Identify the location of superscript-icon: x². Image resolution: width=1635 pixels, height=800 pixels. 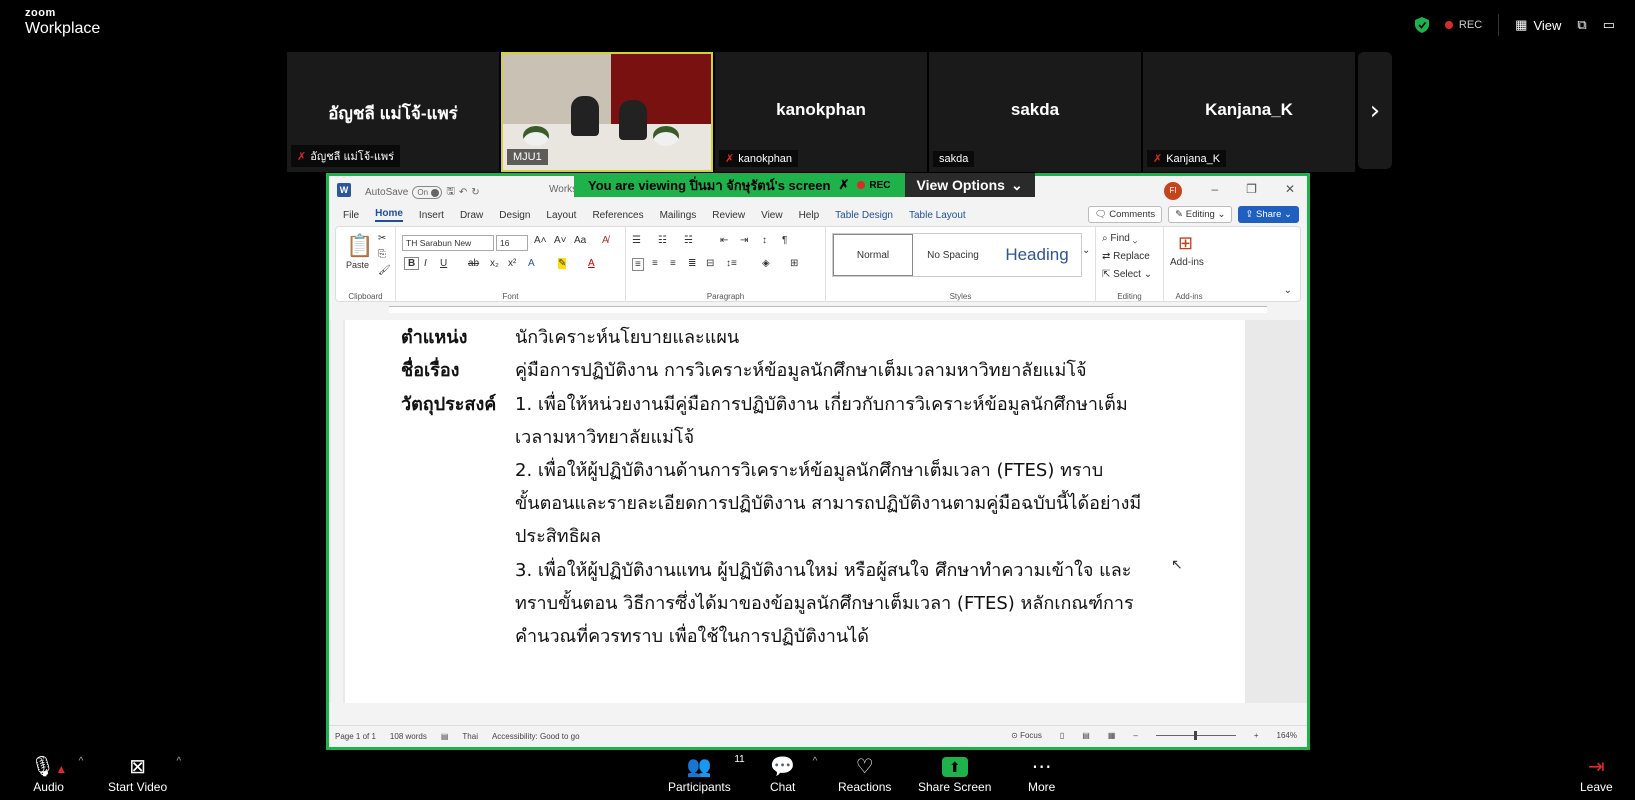
(512, 263).